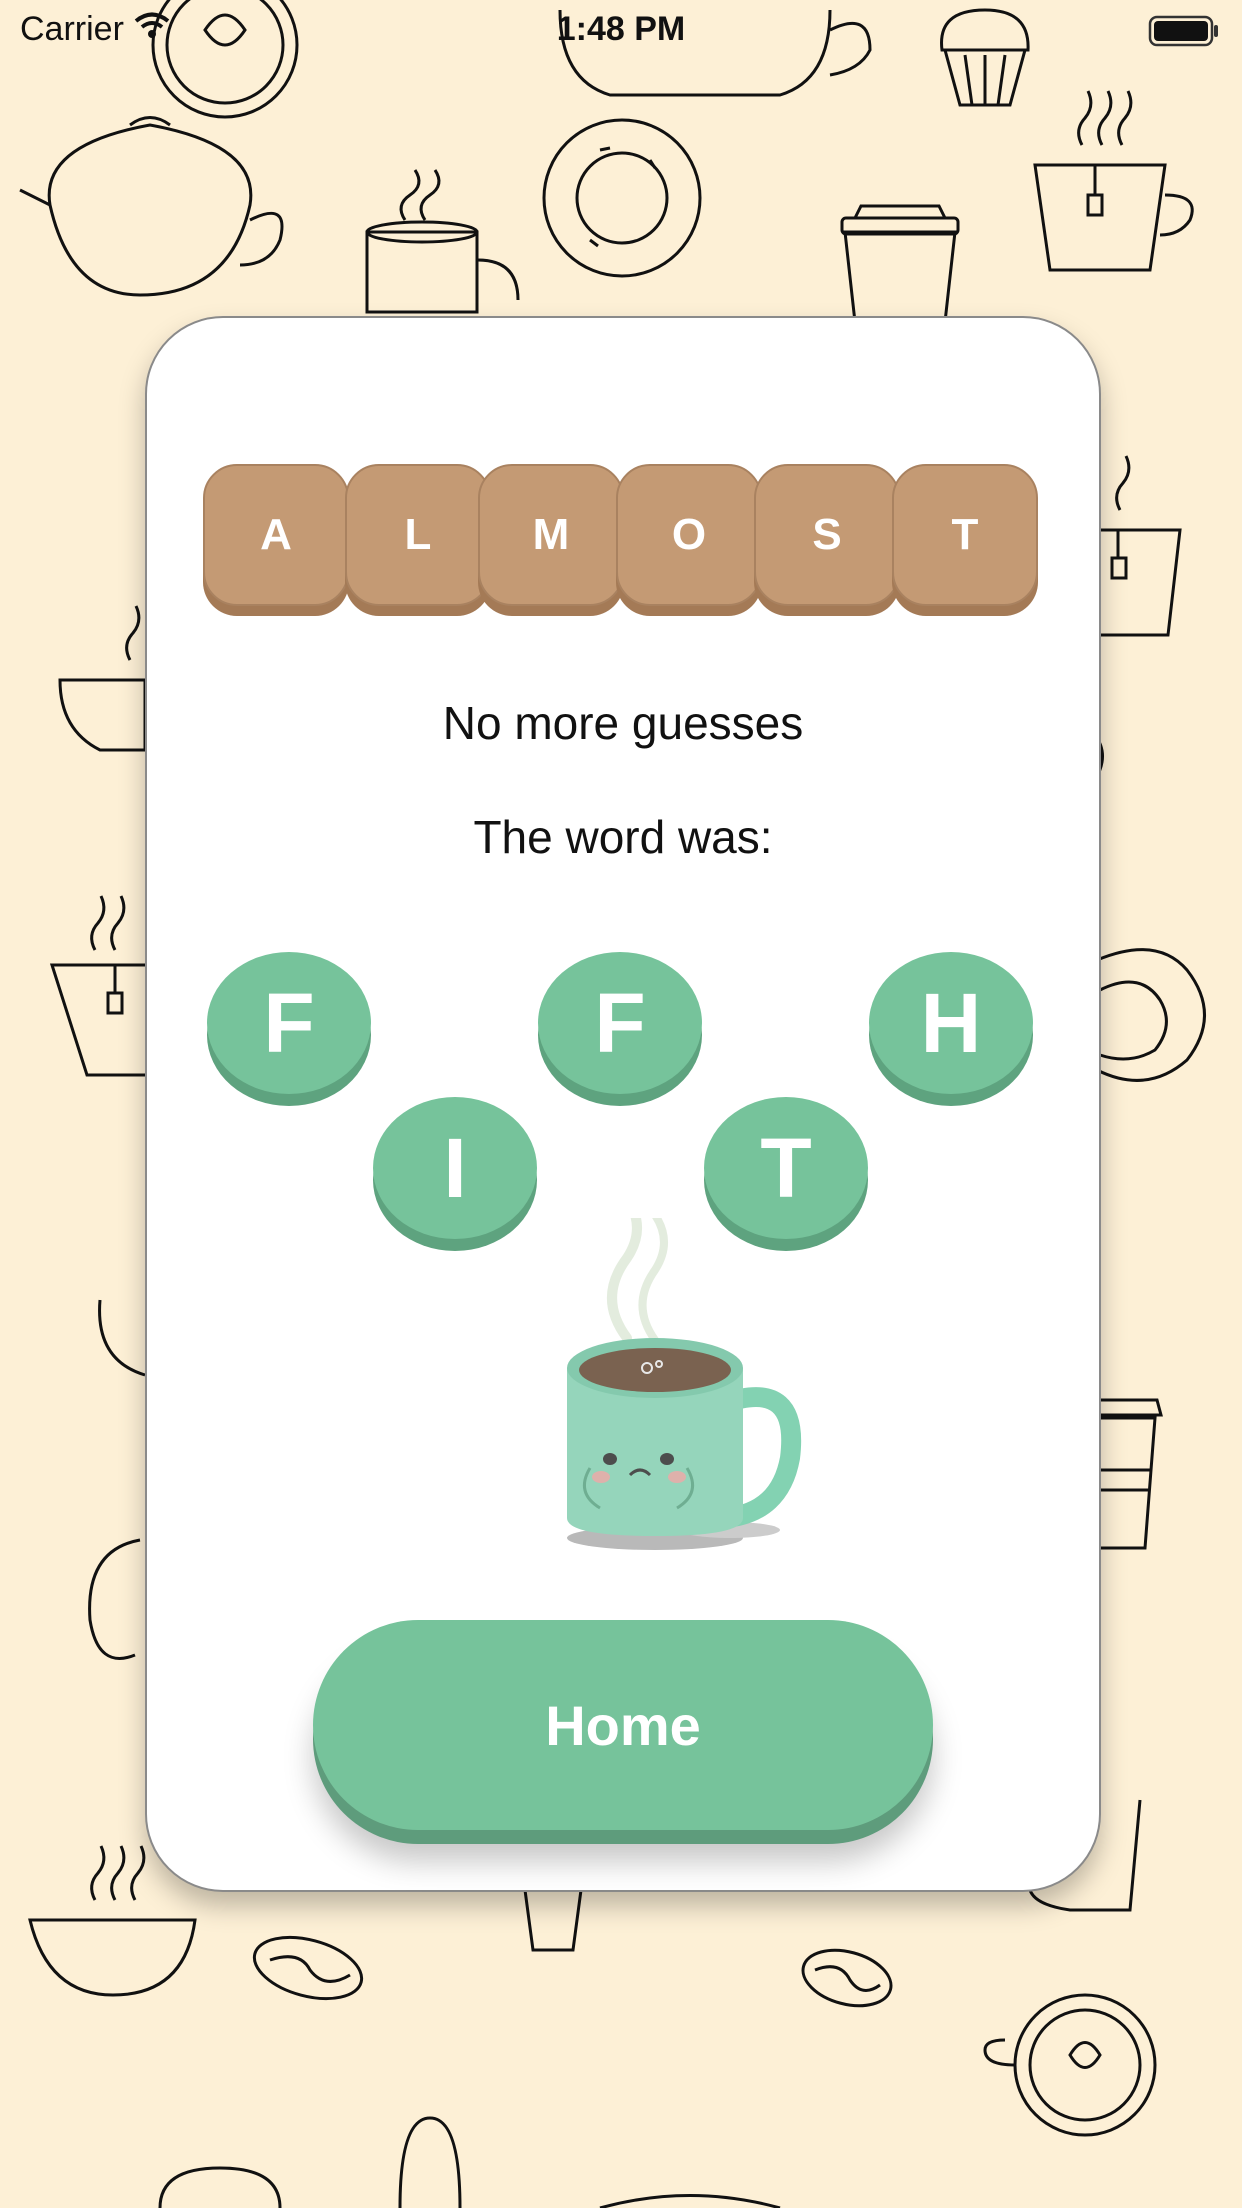 Image resolution: width=1242 pixels, height=2208 pixels. I want to click on sad-coffee-mug-icon, so click(685, 1378).